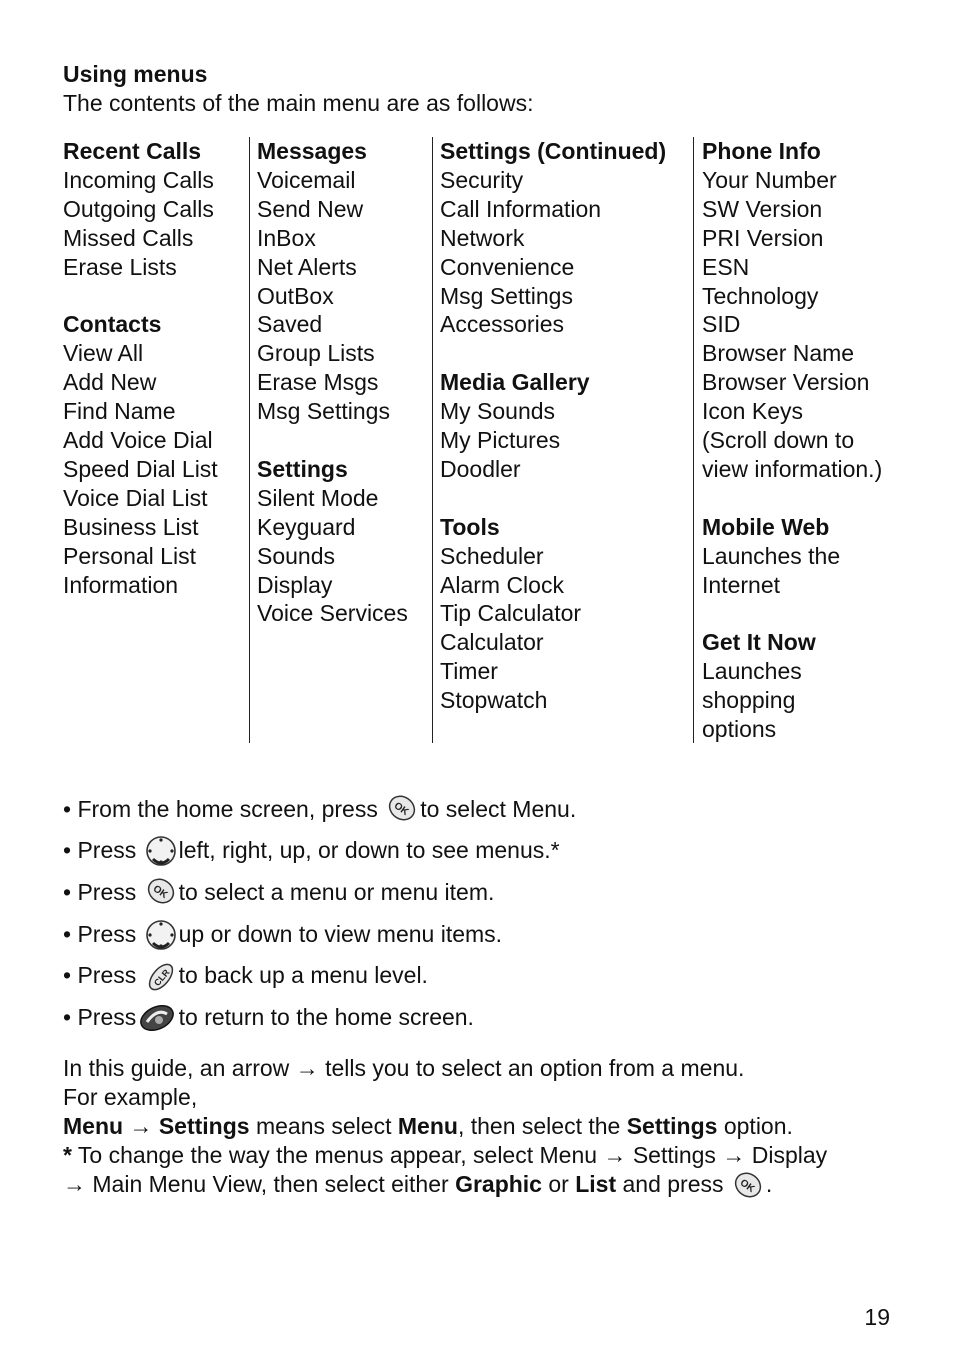 Image resolution: width=954 pixels, height=1345 pixels. Describe the element at coordinates (792, 468) in the screenshot. I see `menu-item: view information.)` at that location.